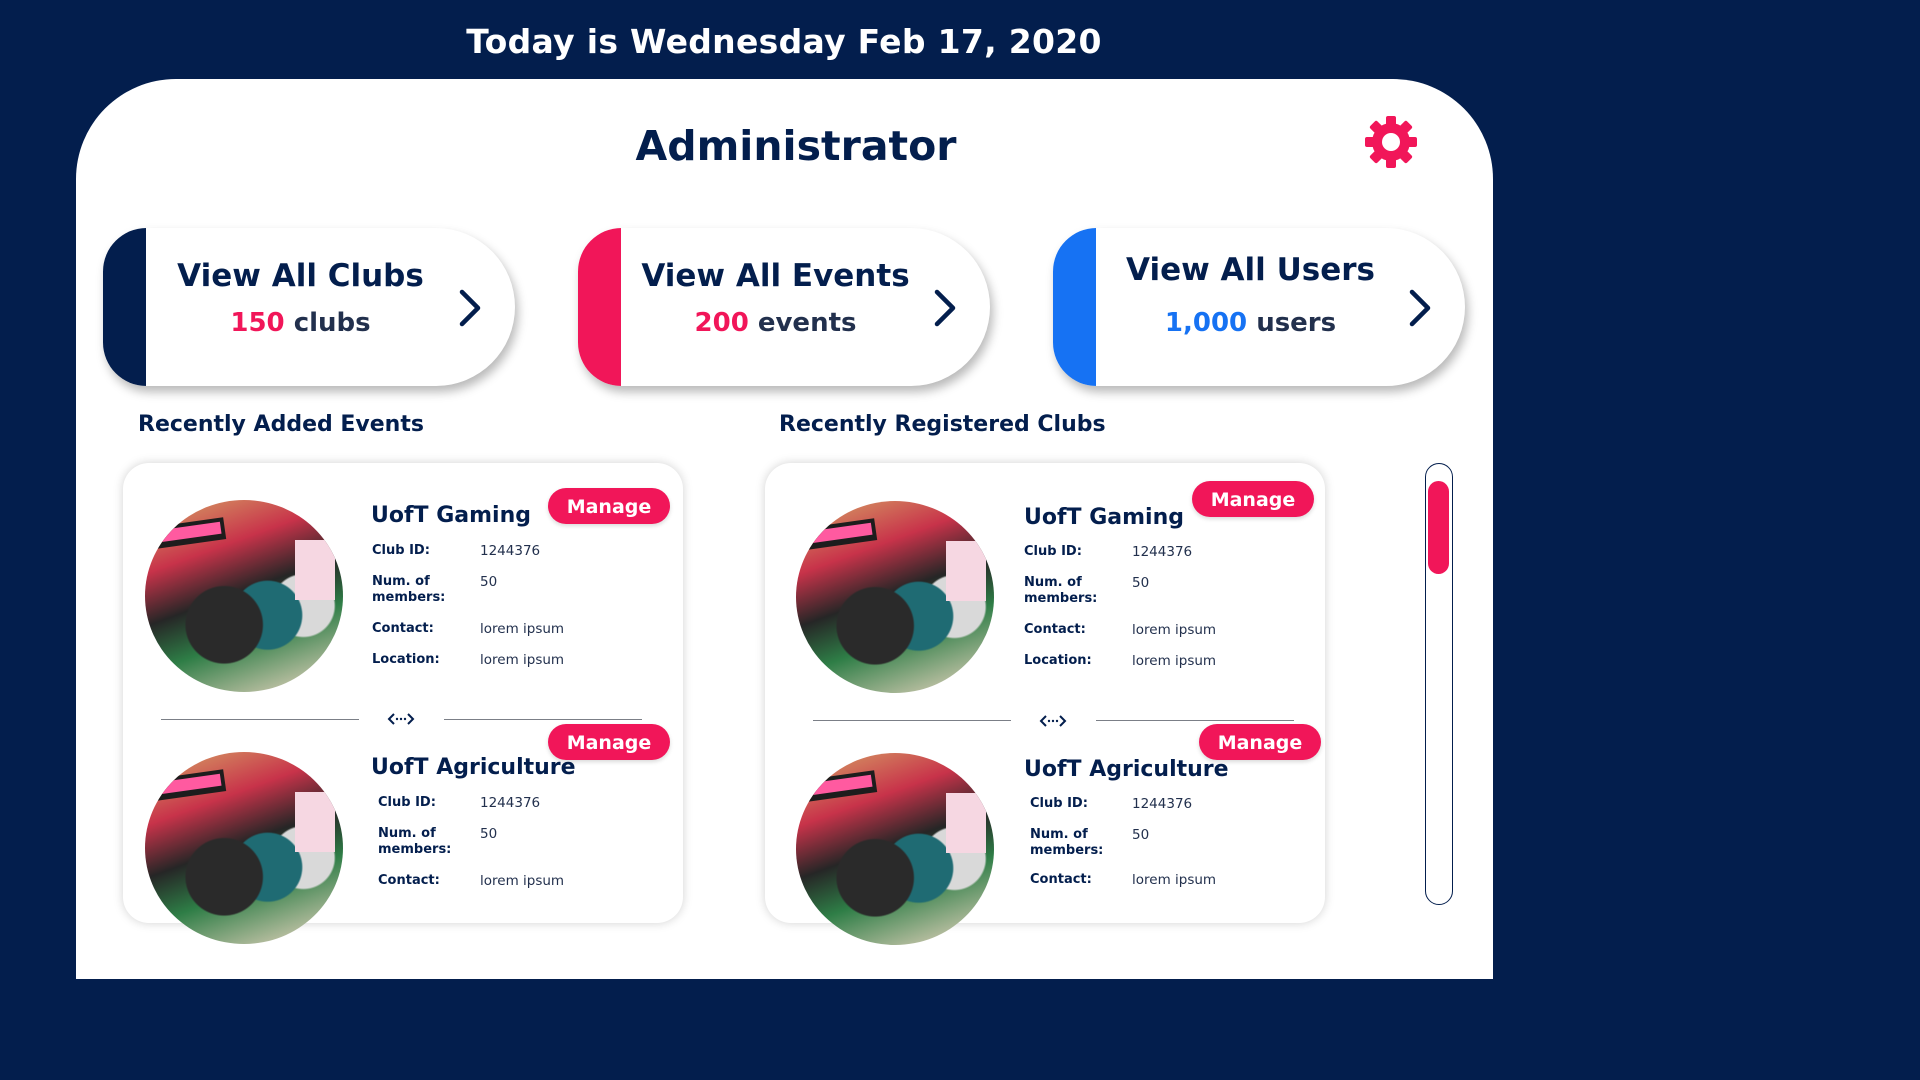 This screenshot has height=1080, width=1920. I want to click on card-count: 1,000 users, so click(1250, 323).